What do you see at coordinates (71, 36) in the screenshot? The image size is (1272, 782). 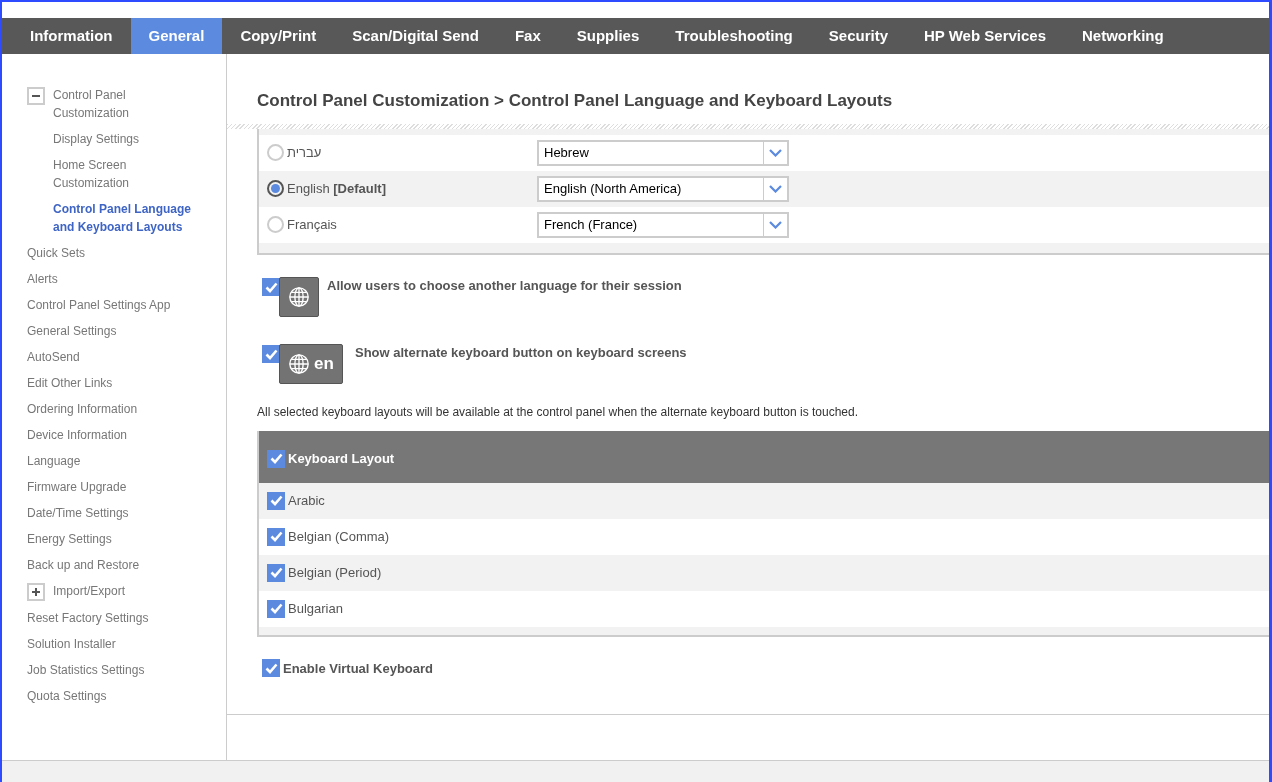 I see `nav-tab: Information` at bounding box center [71, 36].